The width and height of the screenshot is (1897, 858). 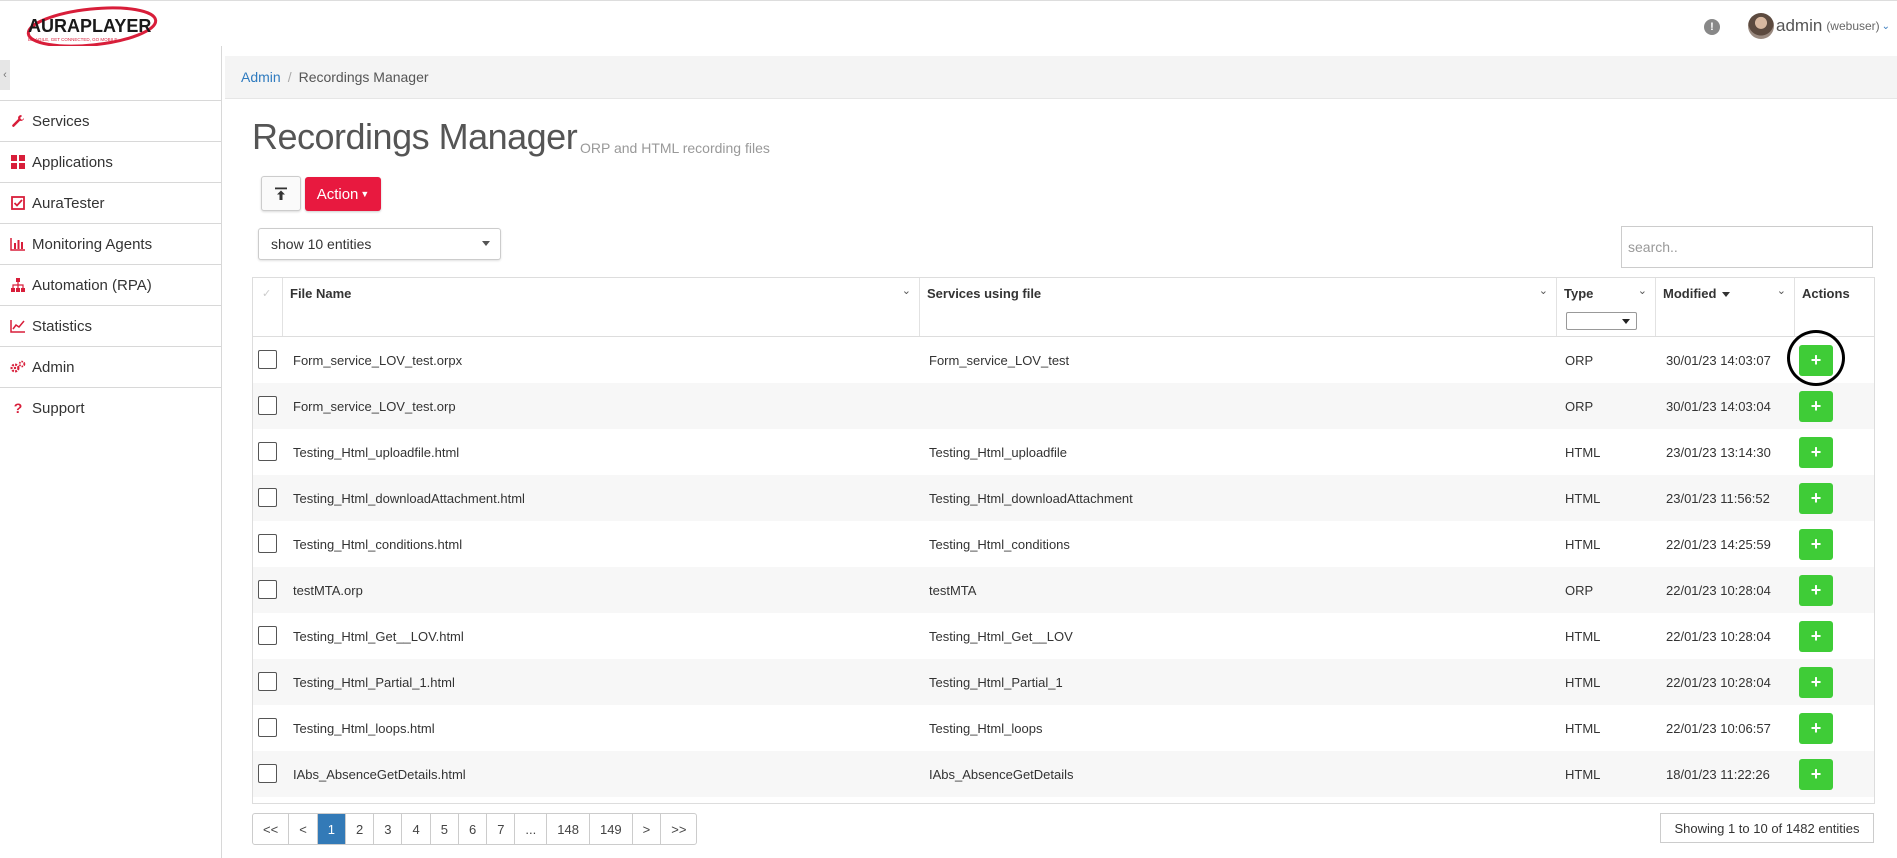 I want to click on cell-type: HTML, so click(x=1583, y=728).